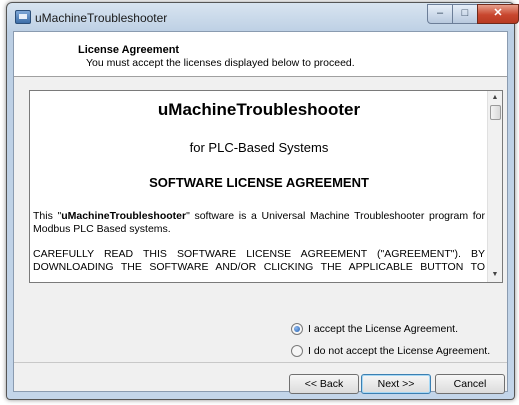 This screenshot has height=405, width=519. I want to click on close-icon: ✕, so click(498, 13).